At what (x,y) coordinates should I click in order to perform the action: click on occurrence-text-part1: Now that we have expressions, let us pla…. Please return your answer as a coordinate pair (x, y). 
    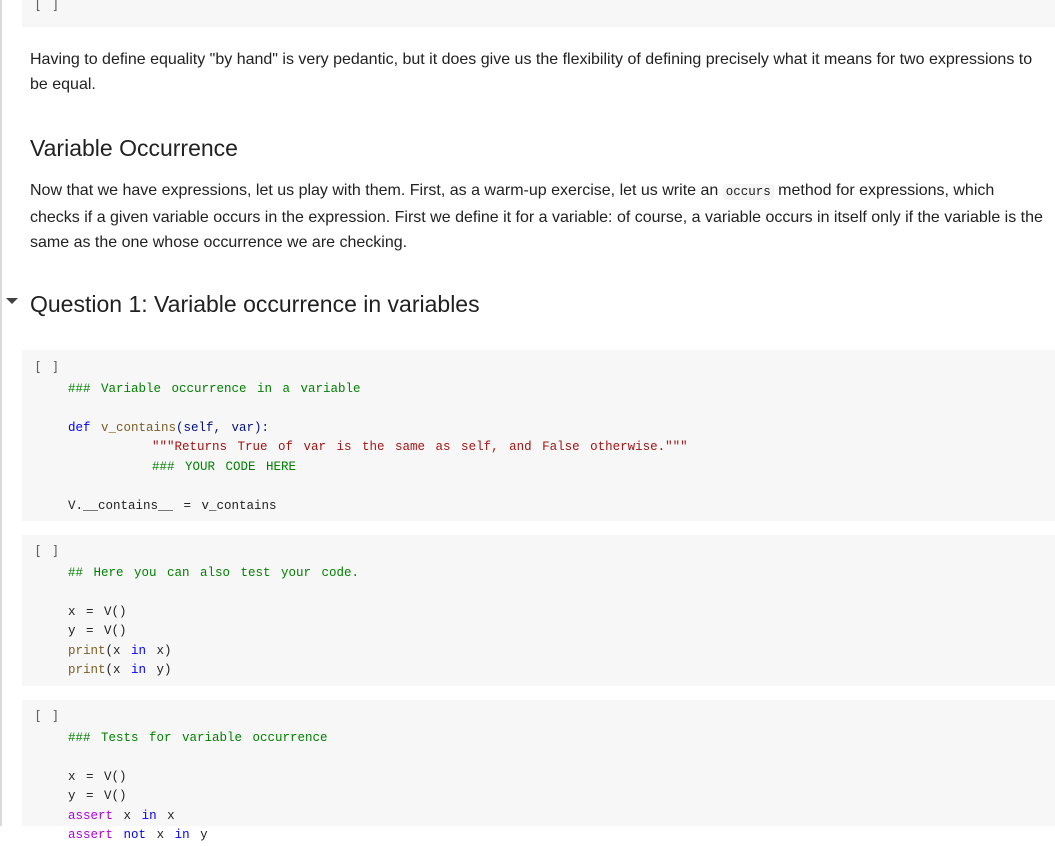
    Looking at the image, I should click on (376, 190).